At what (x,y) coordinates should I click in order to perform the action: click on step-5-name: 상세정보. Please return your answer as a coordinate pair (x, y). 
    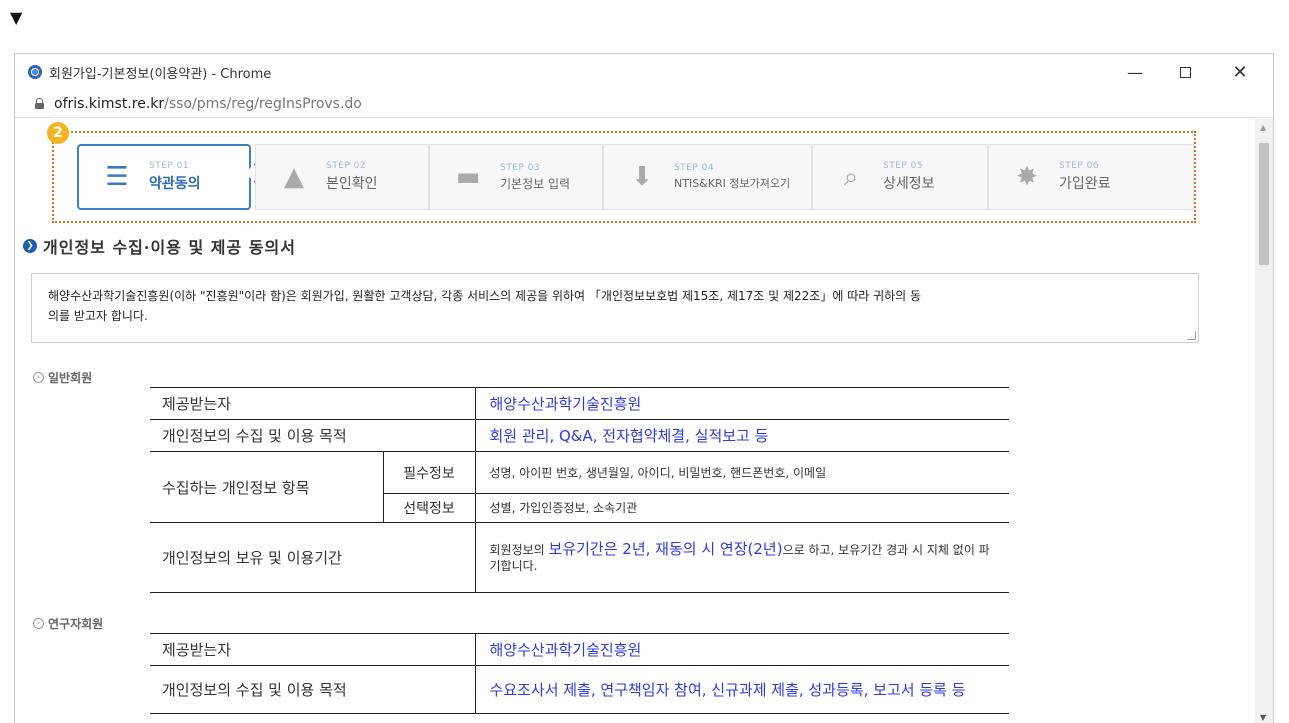
    Looking at the image, I should click on (909, 184).